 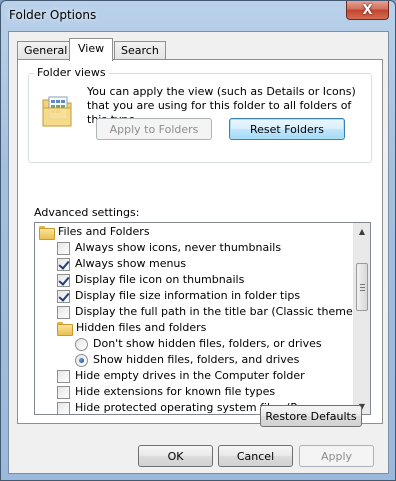 What do you see at coordinates (190, 375) in the screenshot?
I see `option-label: Hide empty drives in the Computer folder` at bounding box center [190, 375].